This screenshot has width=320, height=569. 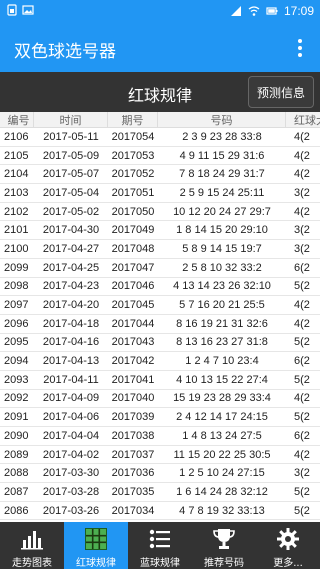 What do you see at coordinates (300, 48) in the screenshot?
I see `more-vert-icon` at bounding box center [300, 48].